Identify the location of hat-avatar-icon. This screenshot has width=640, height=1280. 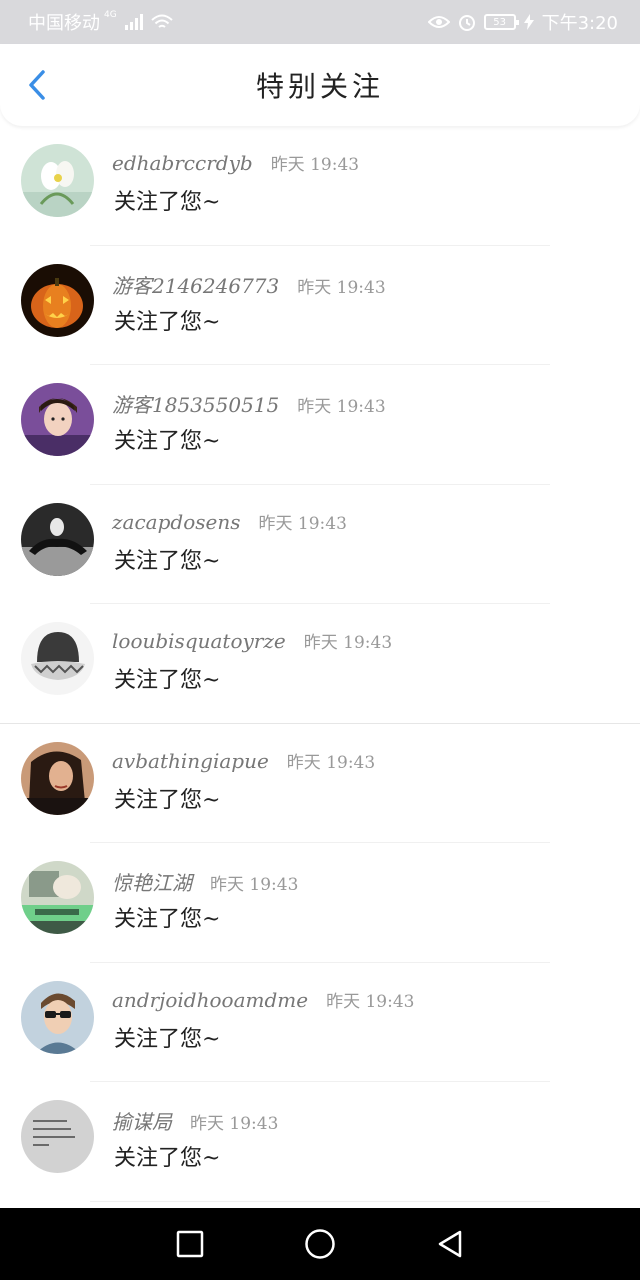
(57, 658).